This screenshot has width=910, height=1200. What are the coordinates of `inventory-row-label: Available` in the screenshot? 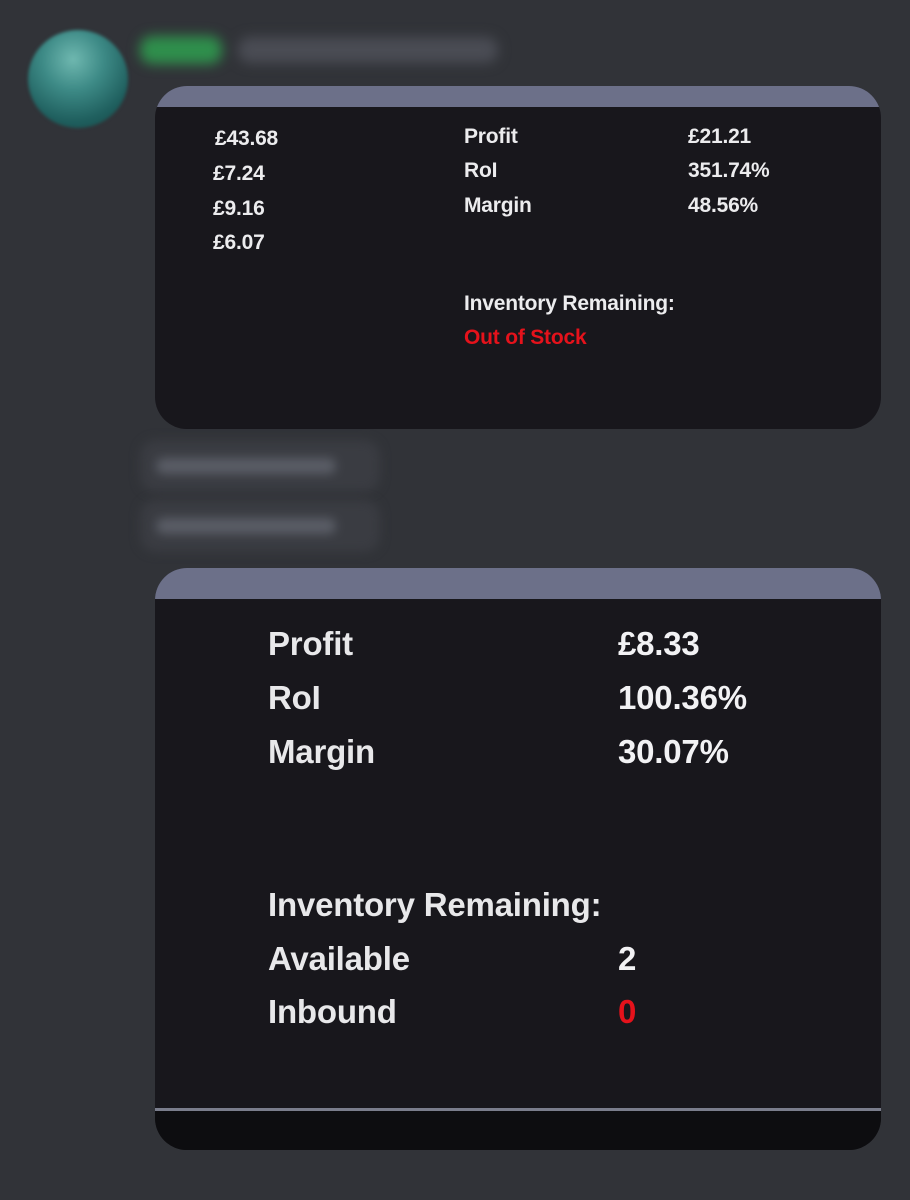 It's located at (339, 958).